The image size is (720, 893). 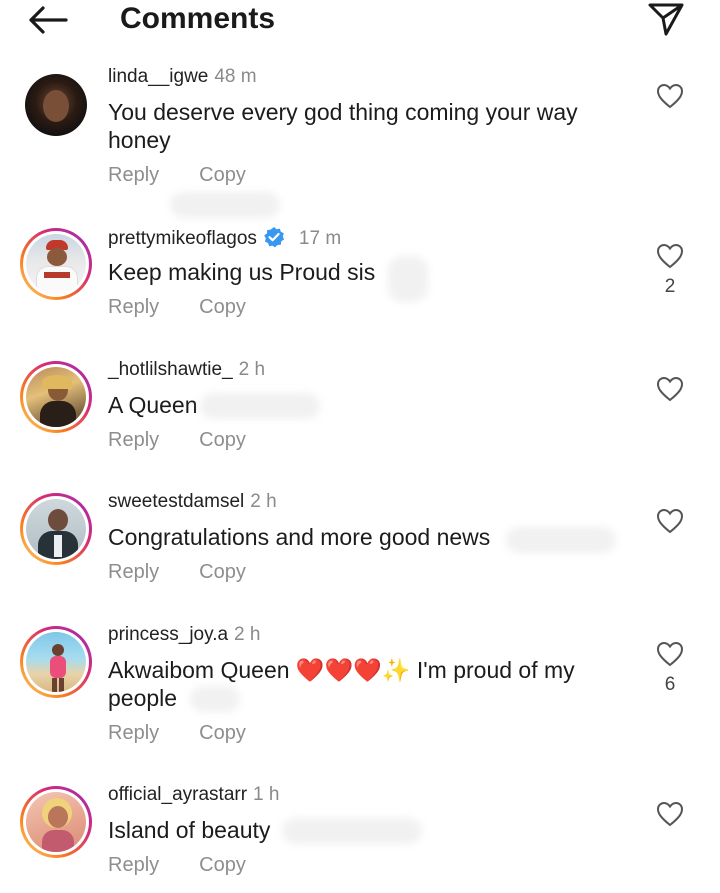 What do you see at coordinates (170, 369) in the screenshot?
I see `comment-username: _hotlilshawtie_` at bounding box center [170, 369].